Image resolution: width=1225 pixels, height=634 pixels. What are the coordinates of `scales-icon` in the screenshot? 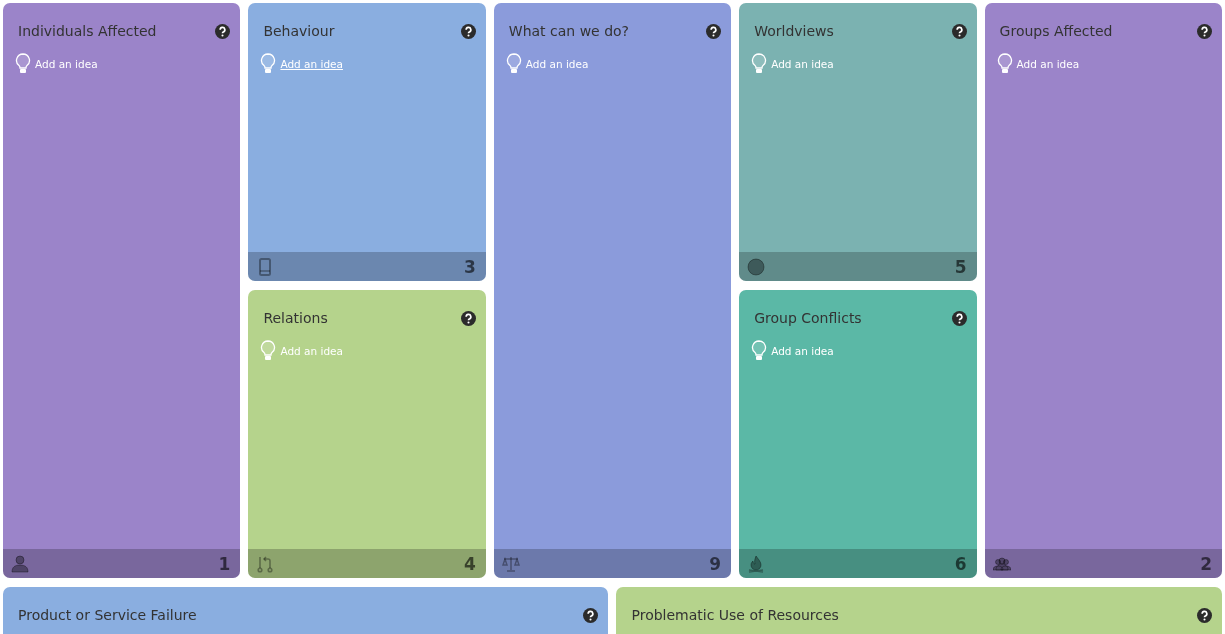 It's located at (510, 563).